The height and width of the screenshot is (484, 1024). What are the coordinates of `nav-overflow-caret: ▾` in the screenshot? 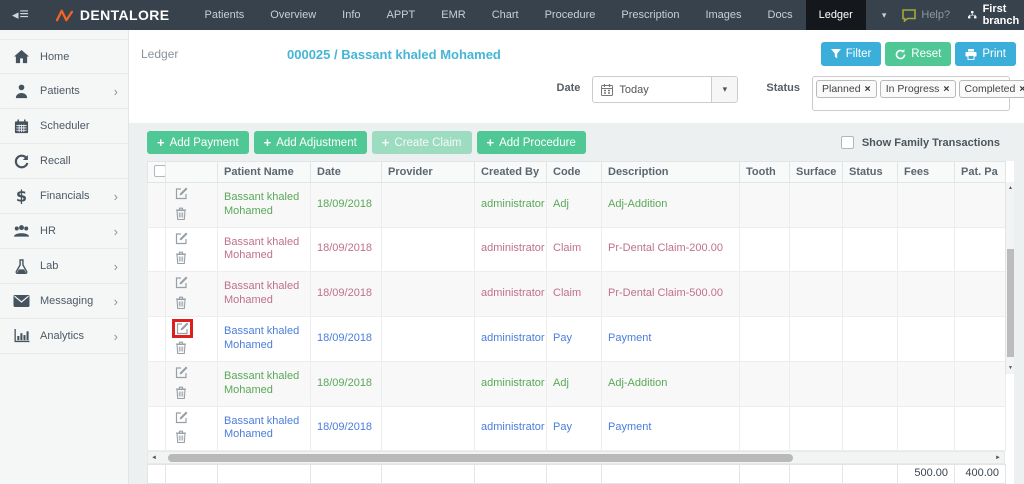 It's located at (884, 15).